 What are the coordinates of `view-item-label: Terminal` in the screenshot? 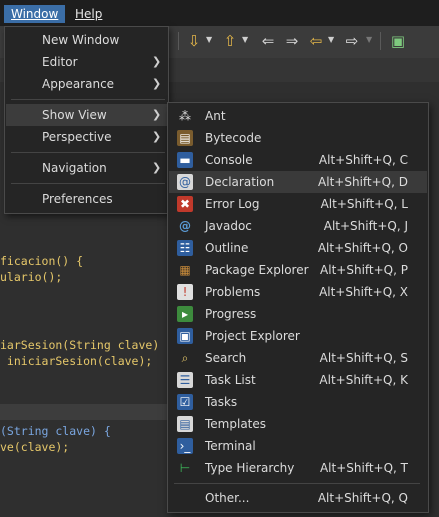 It's located at (230, 446).